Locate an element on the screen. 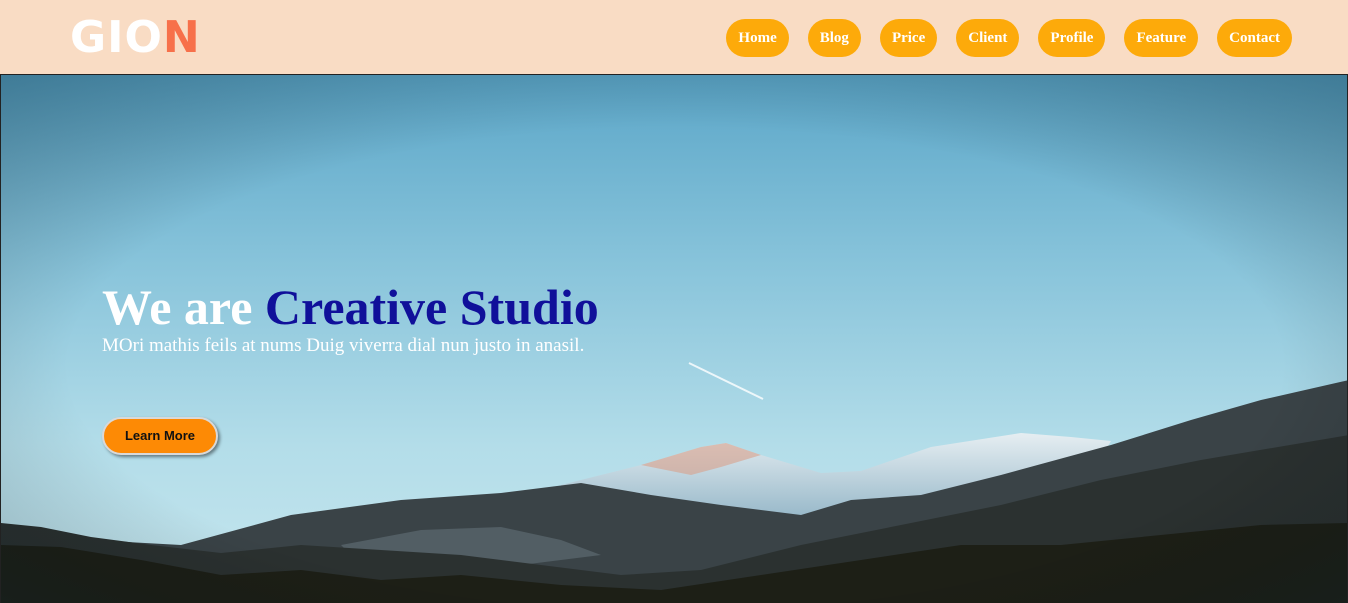 The height and width of the screenshot is (603, 1348). nav-item-price: Price is located at coordinates (908, 38).